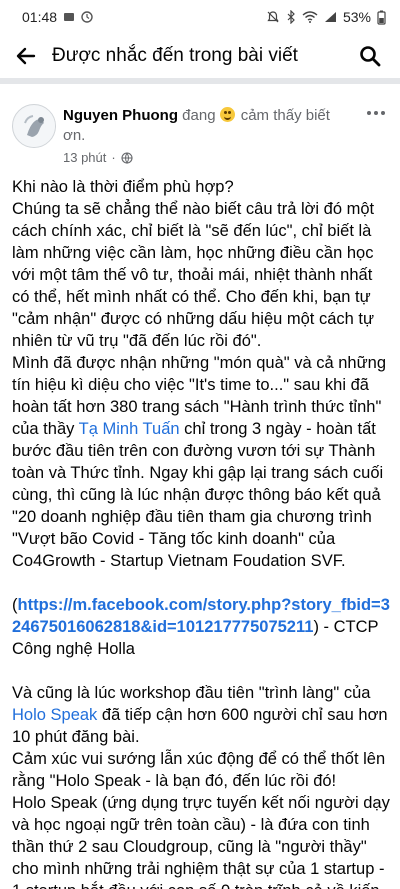  I want to click on status-time: 01:48, so click(40, 17).